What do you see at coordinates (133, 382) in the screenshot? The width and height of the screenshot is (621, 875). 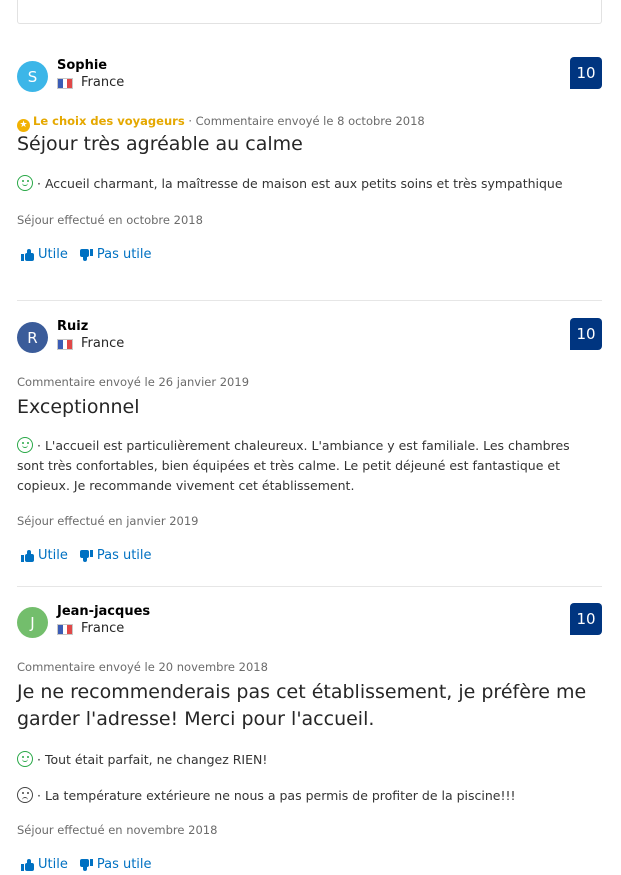 I see `review-date: Commentaire envoyé le 26 janvier 2019` at bounding box center [133, 382].